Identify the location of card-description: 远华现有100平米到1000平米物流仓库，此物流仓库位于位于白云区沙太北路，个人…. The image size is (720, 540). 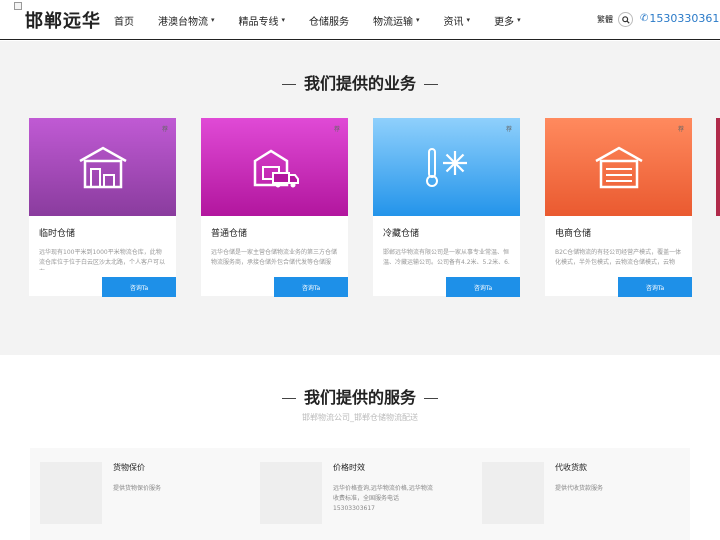
(102, 259).